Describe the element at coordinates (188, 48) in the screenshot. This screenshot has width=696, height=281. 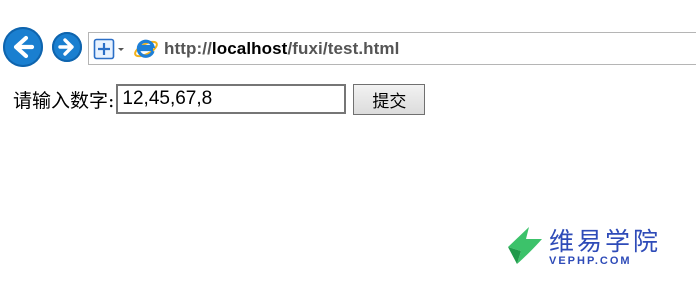
I see `url-prefix: http://` at that location.